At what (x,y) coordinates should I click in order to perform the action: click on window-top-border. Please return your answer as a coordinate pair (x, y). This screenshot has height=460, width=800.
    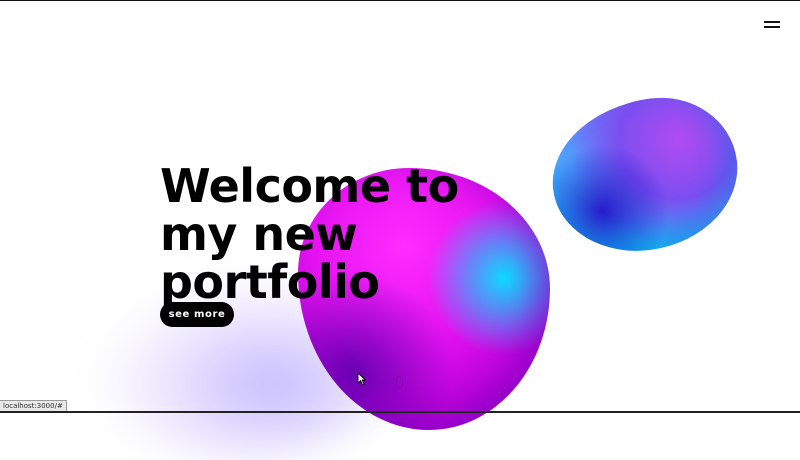
    Looking at the image, I should click on (400, 0).